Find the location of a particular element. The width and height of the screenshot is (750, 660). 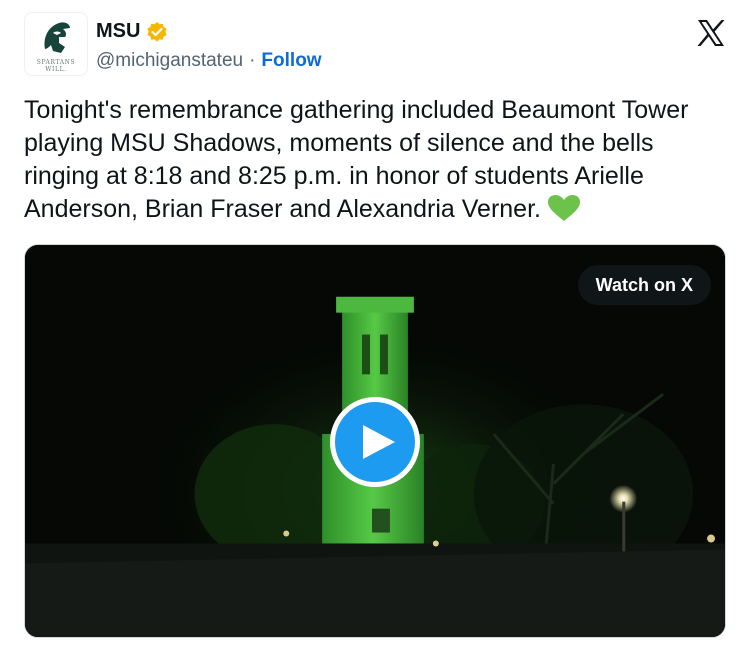

watch-on-x-button: Watch on X is located at coordinates (644, 285).